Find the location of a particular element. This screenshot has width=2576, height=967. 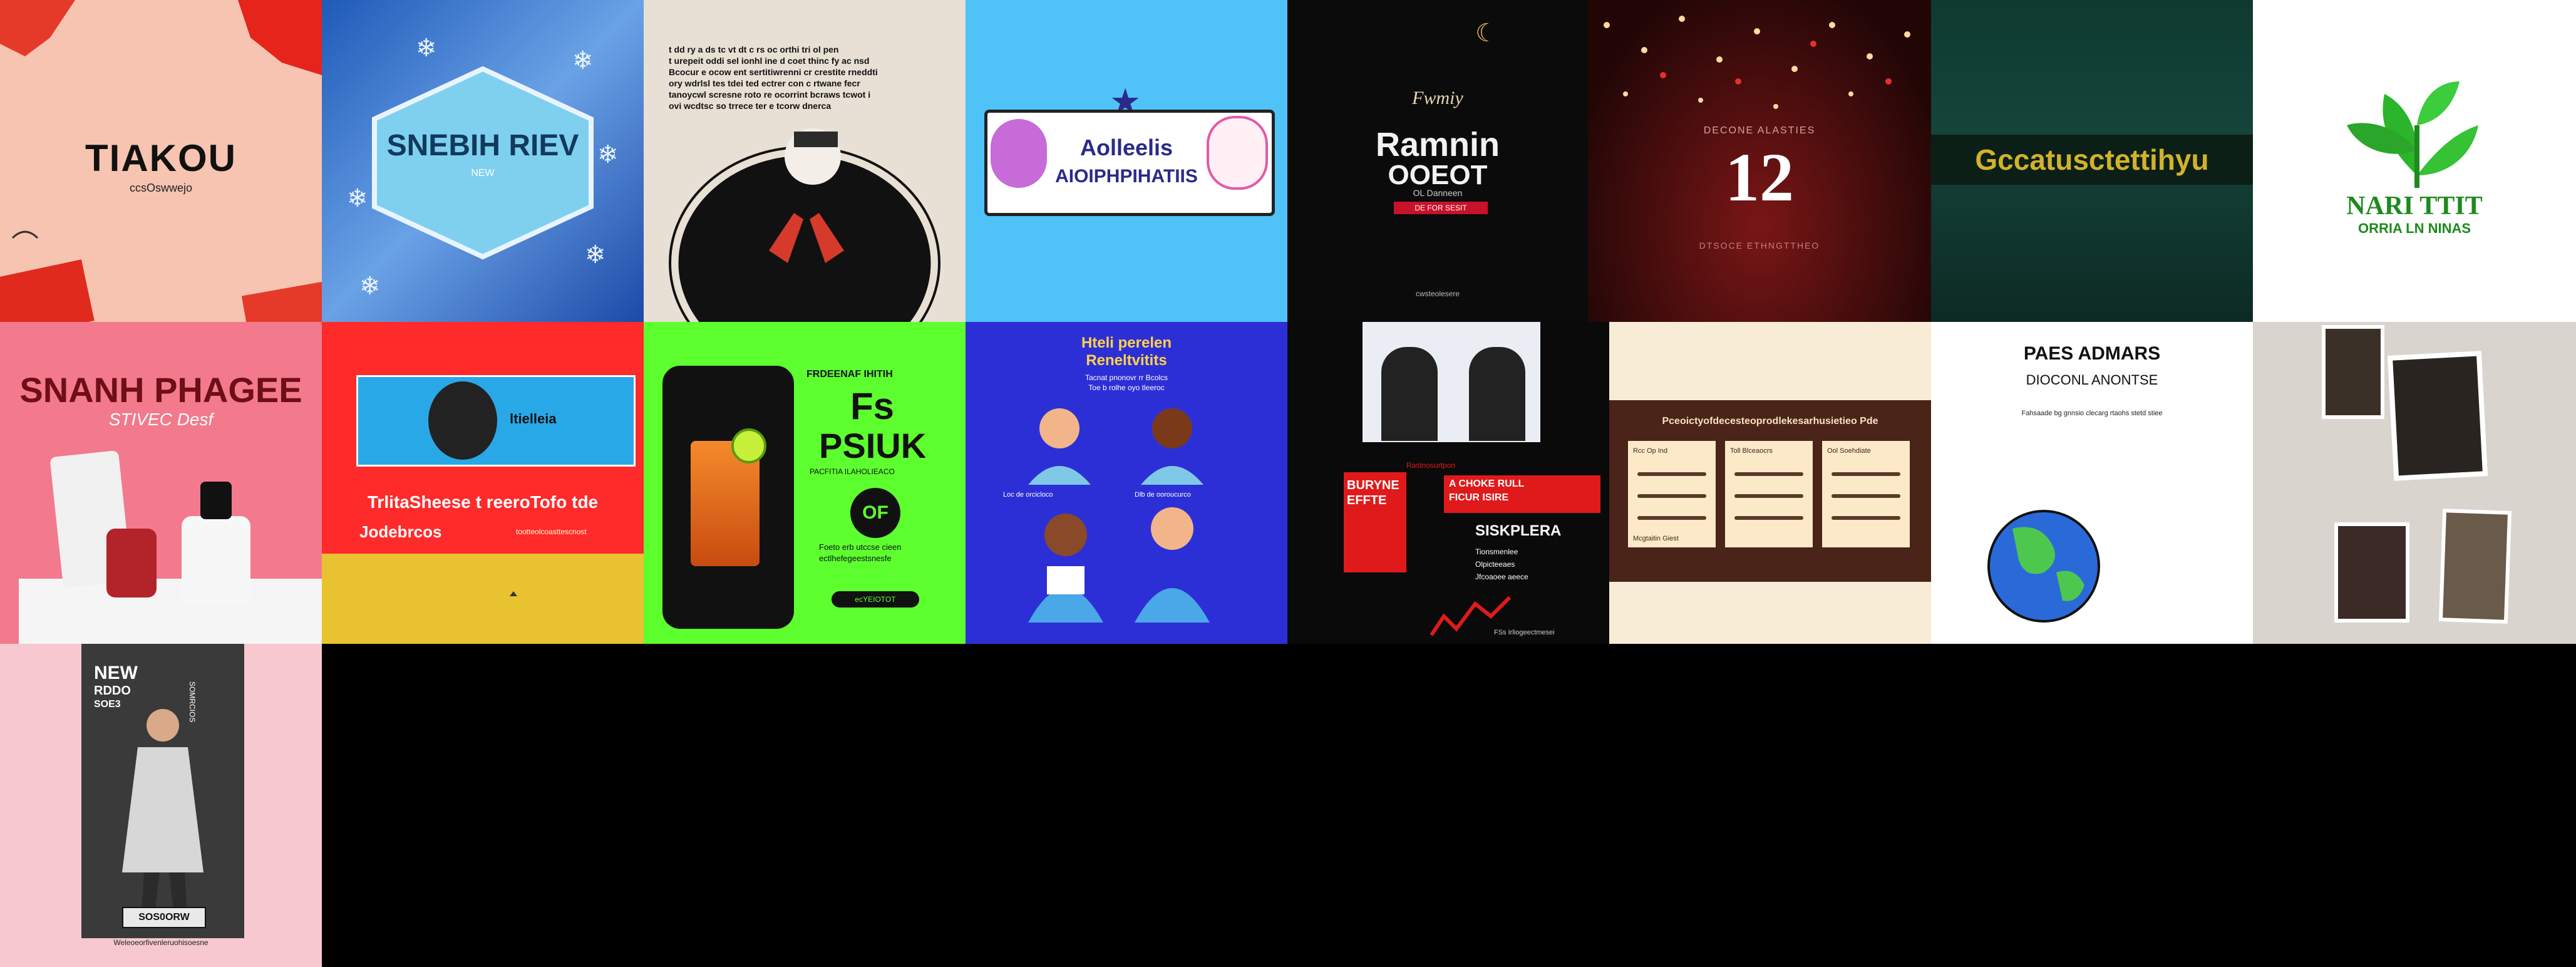

tile-leaf-logo: NARI TTIT ORRIA LN NINAS is located at coordinates (2415, 161).